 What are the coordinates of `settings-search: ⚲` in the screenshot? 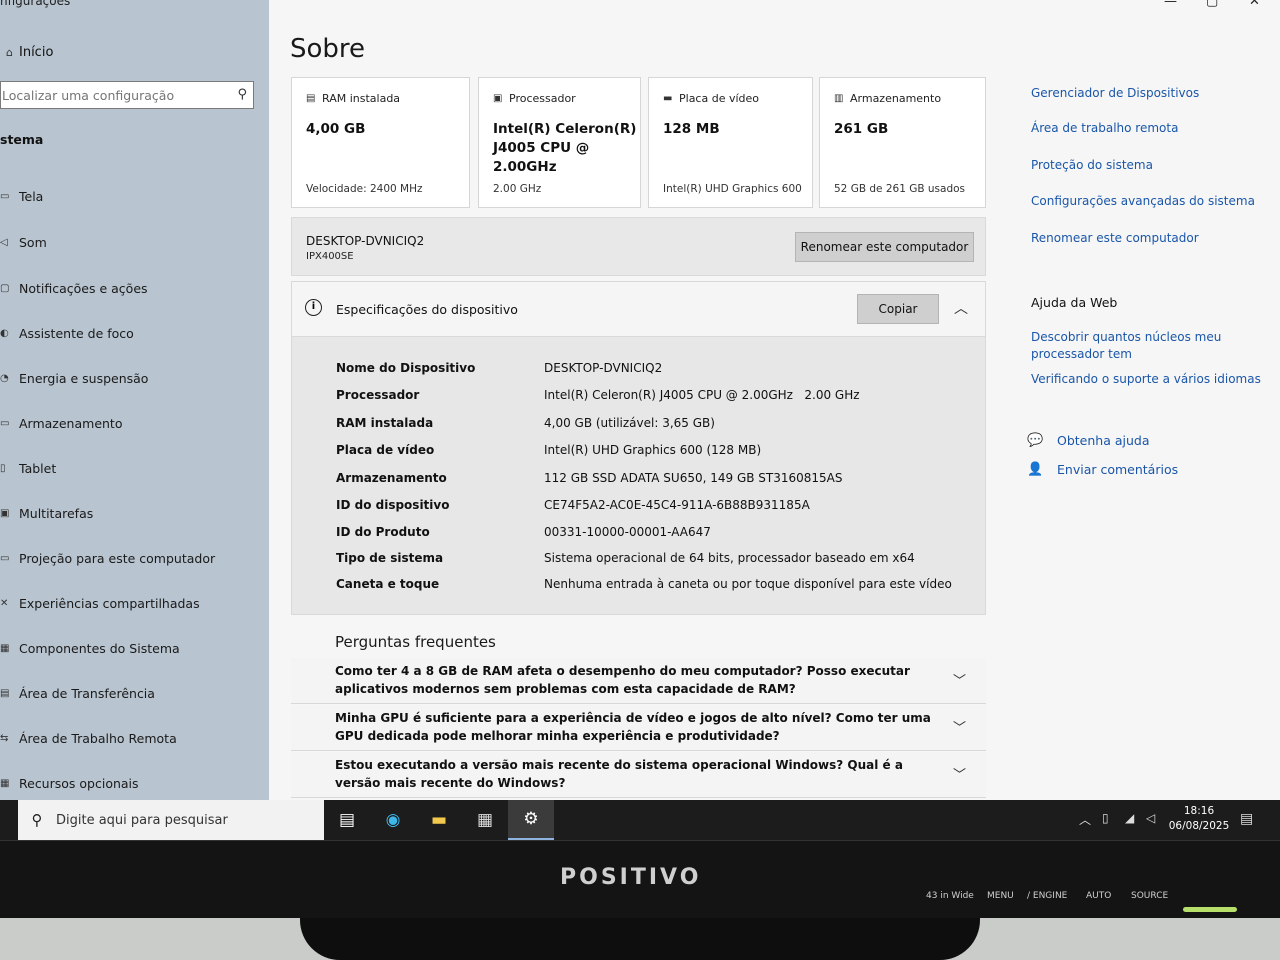 It's located at (127, 95).